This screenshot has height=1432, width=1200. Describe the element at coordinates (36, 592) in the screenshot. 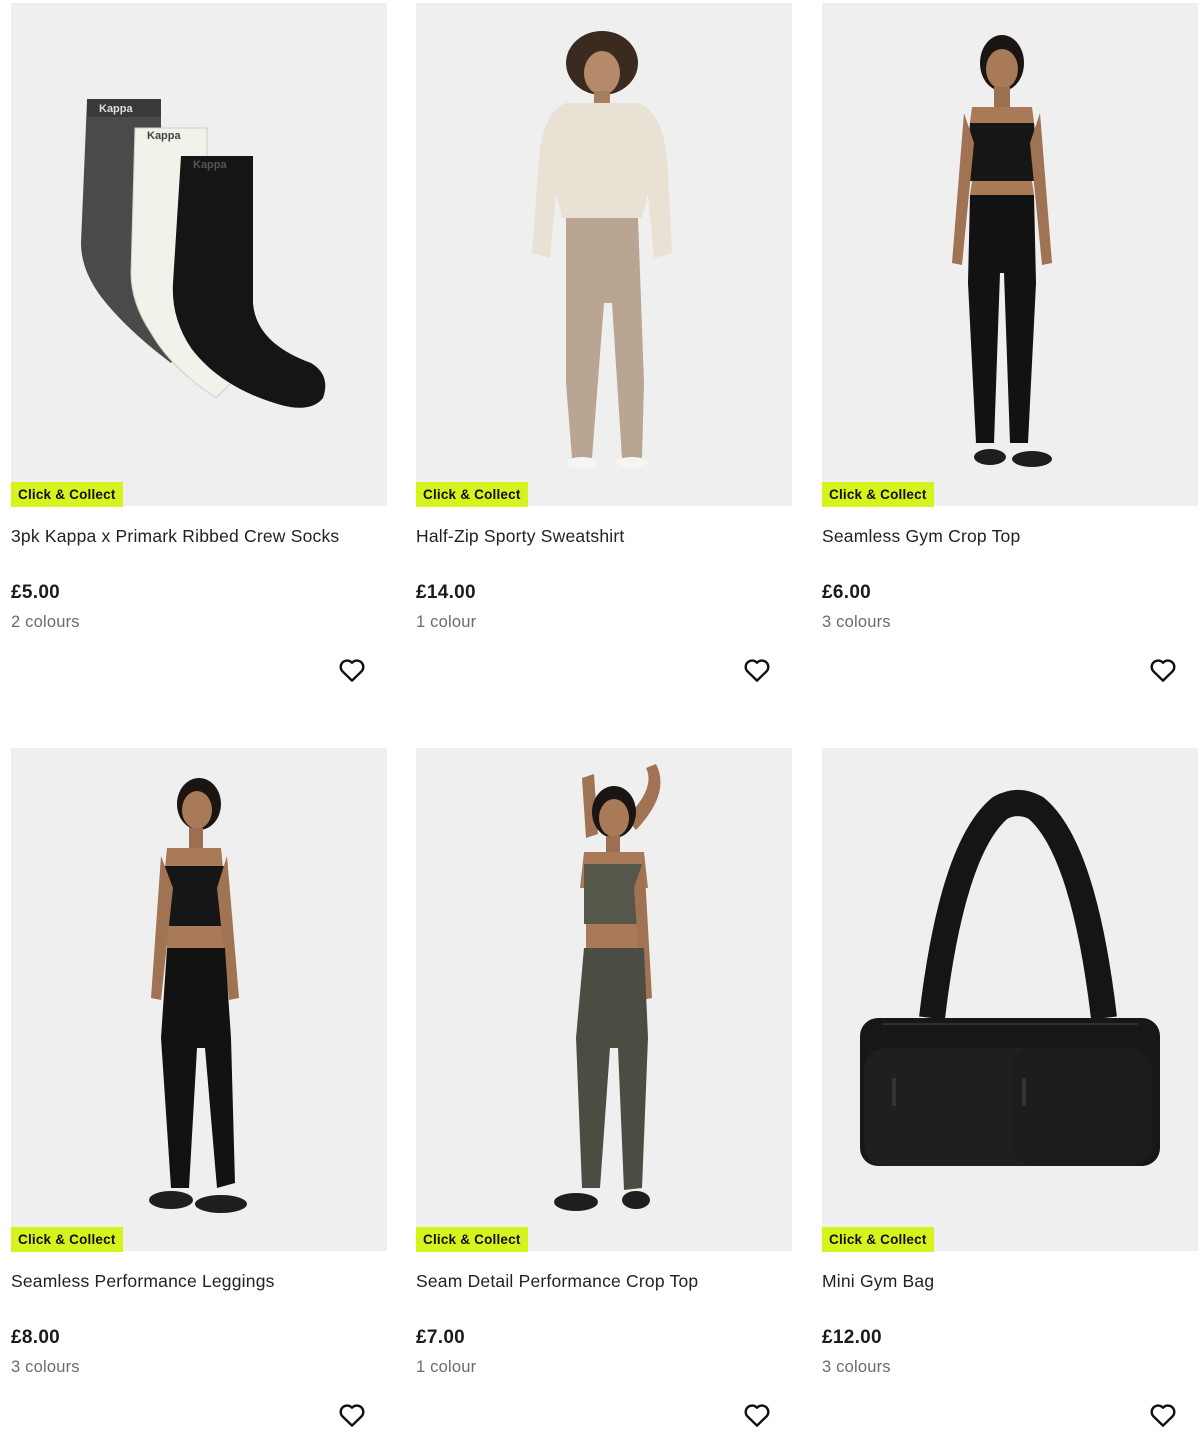

I see `product-price: £5.00` at that location.